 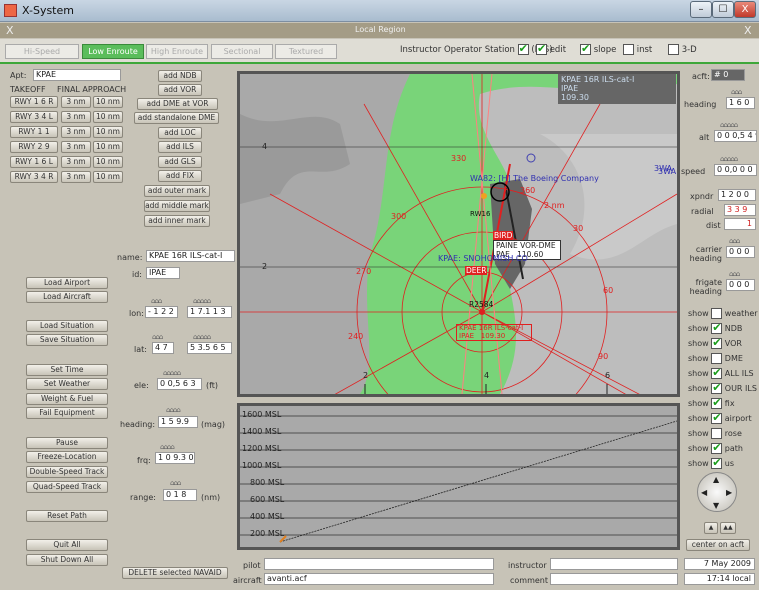 What do you see at coordinates (202, 301) in the screenshot?
I see `lon-min-up-arrows: ⌂⌂⌂⌂⌂` at bounding box center [202, 301].